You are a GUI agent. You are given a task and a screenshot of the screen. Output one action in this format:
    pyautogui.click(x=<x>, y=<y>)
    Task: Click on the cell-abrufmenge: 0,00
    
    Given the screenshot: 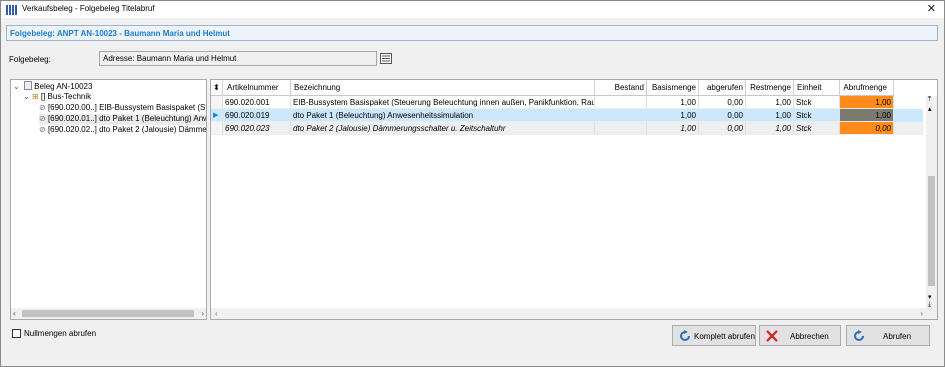 What is the action you would take?
    pyautogui.click(x=867, y=128)
    